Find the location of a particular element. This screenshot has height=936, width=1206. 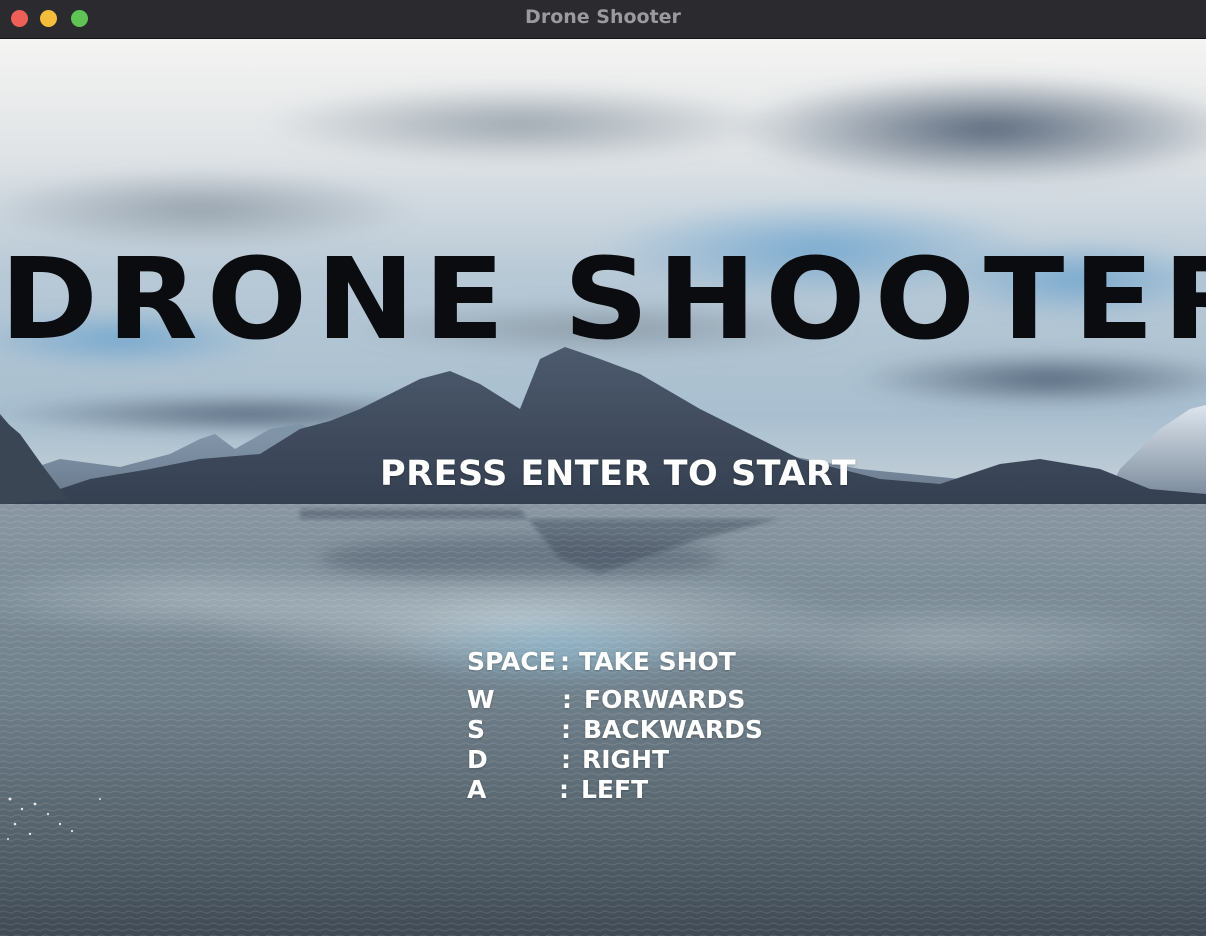

control-key: W is located at coordinates (481, 699).